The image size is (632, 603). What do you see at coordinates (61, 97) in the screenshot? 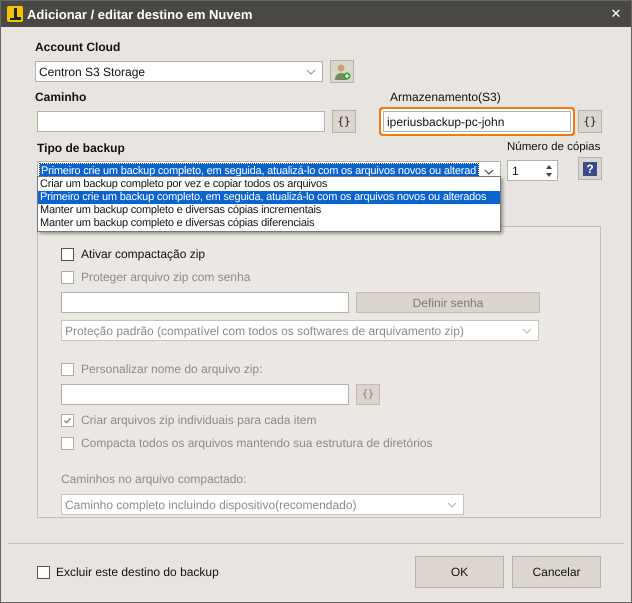
I see `field-label: Caminho` at bounding box center [61, 97].